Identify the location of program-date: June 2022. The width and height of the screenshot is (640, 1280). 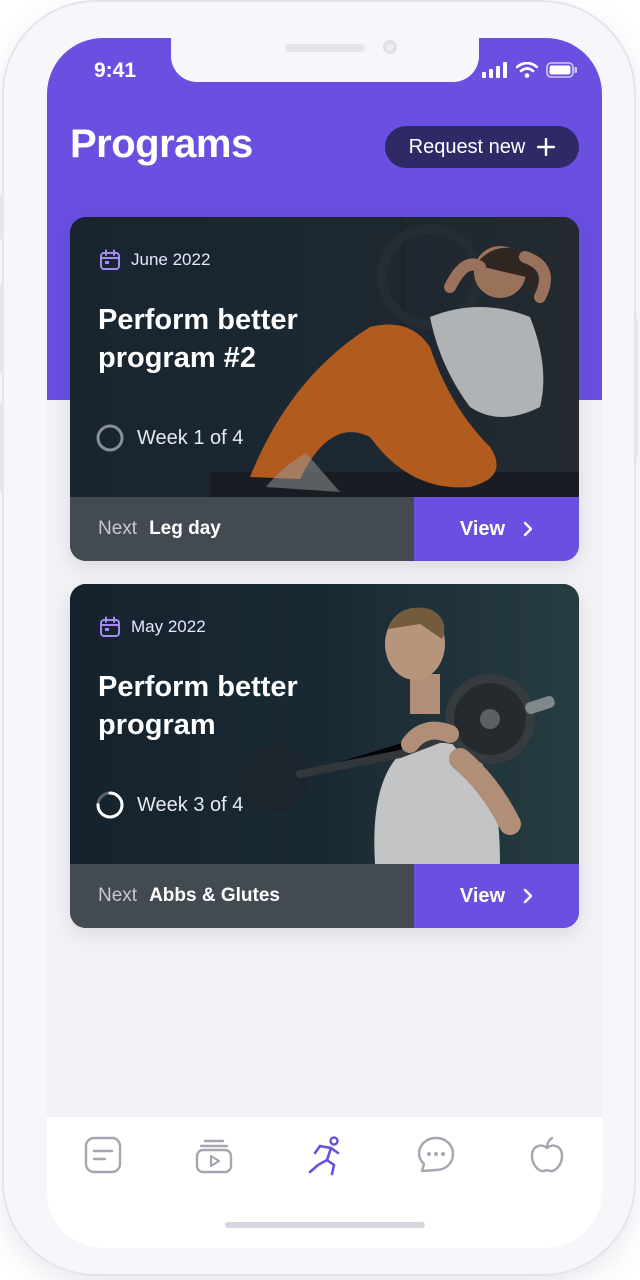
(171, 259).